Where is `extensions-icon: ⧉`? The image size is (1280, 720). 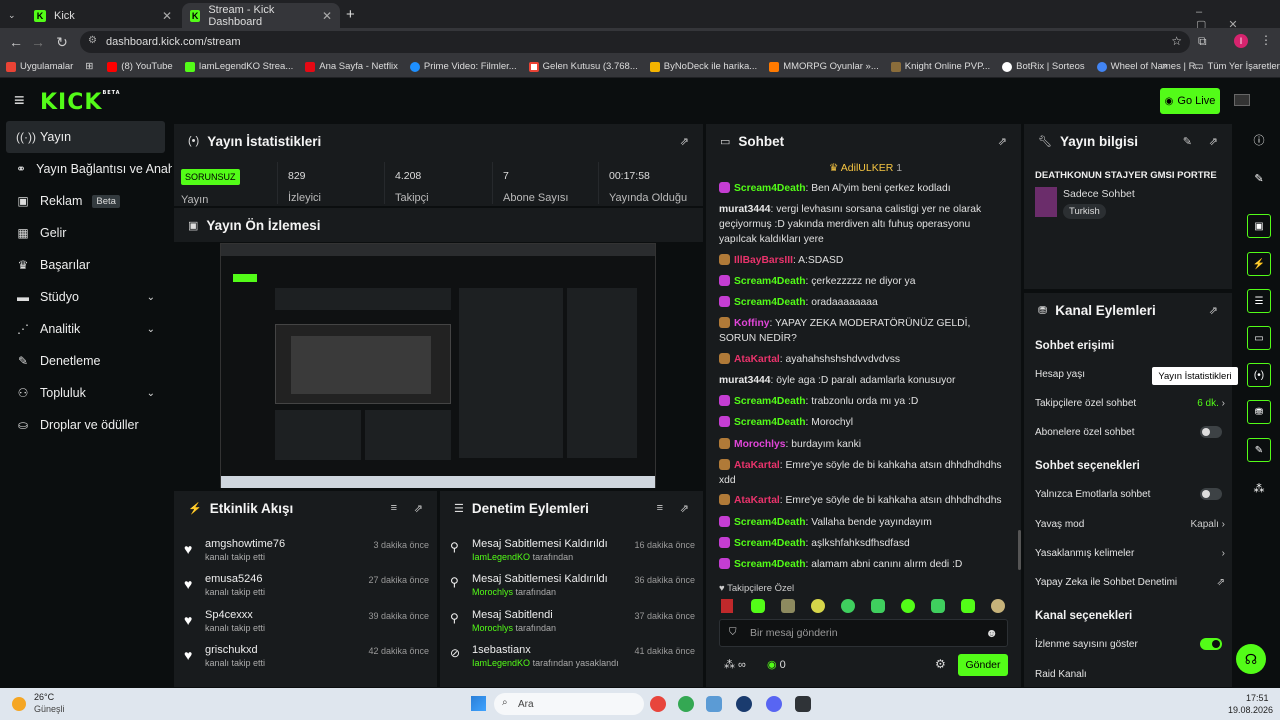
extensions-icon: ⧉ is located at coordinates (1202, 41).